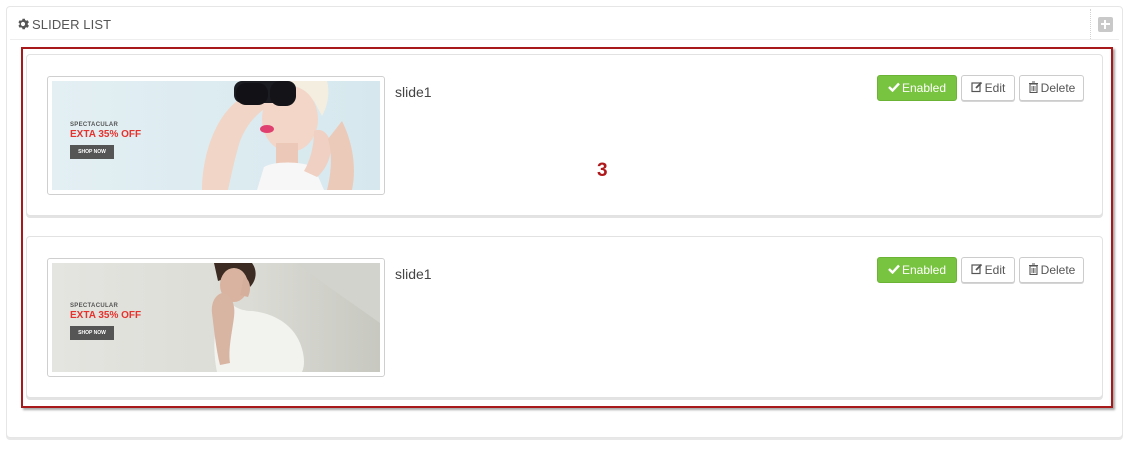  Describe the element at coordinates (564, 24) in the screenshot. I see `panel-heading: SLIDER LIST` at that location.